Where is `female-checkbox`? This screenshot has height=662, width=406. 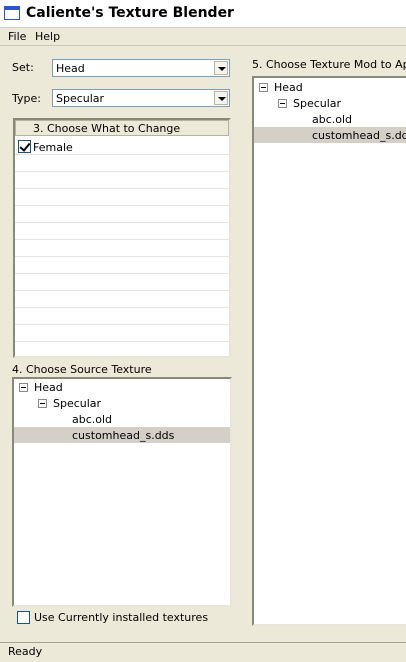 female-checkbox is located at coordinates (24, 146).